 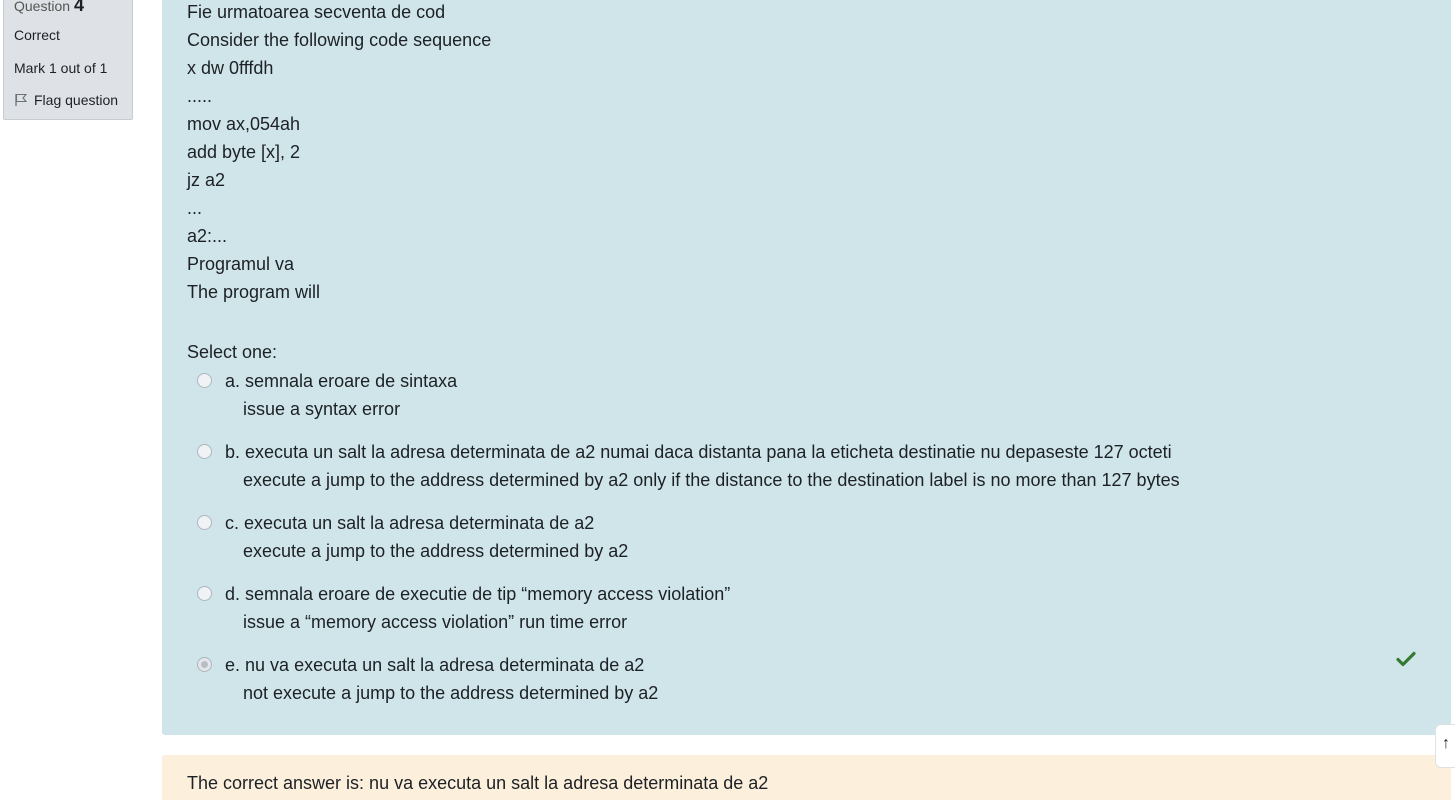 I want to click on scroll-to-top-button: ↑, so click(x=1445, y=746).